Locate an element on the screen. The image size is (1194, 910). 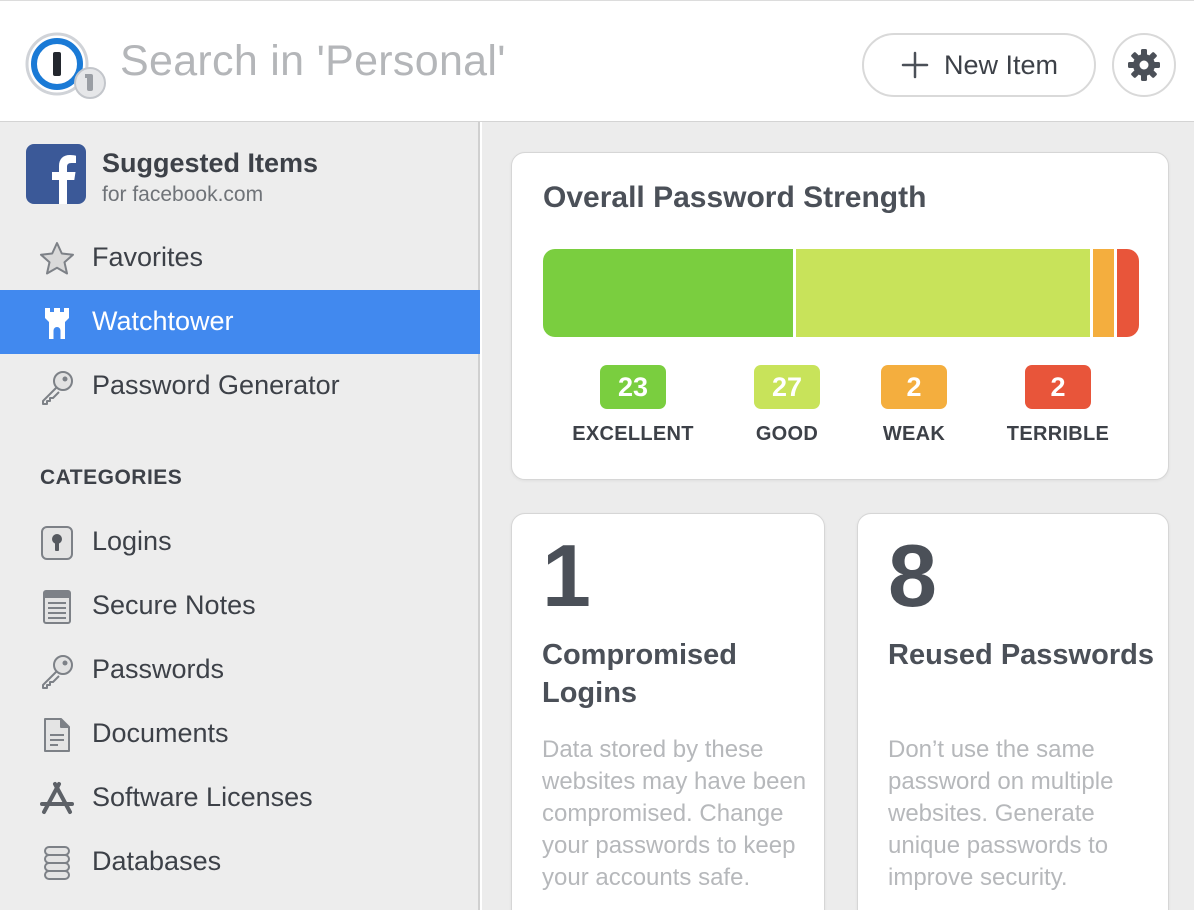
strength-stat-excellent: 23 EXCELLENT is located at coordinates (633, 405).